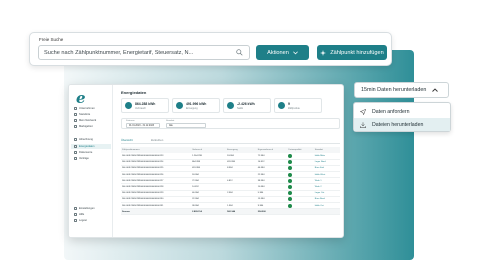 The height and width of the screenshot is (270, 480). Describe the element at coordinates (87, 108) in the screenshot. I see `sidebar-item-label: Unternehmen` at that location.